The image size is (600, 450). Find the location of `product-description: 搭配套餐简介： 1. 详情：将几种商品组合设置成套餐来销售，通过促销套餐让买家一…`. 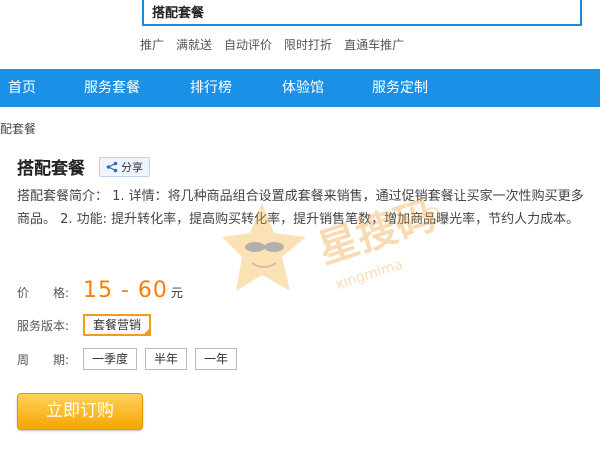

product-description: 搭配套餐简介： 1. 详情：将几种商品组合设置成套餐来销售，通过促销套餐让买家一… is located at coordinates (300, 208).